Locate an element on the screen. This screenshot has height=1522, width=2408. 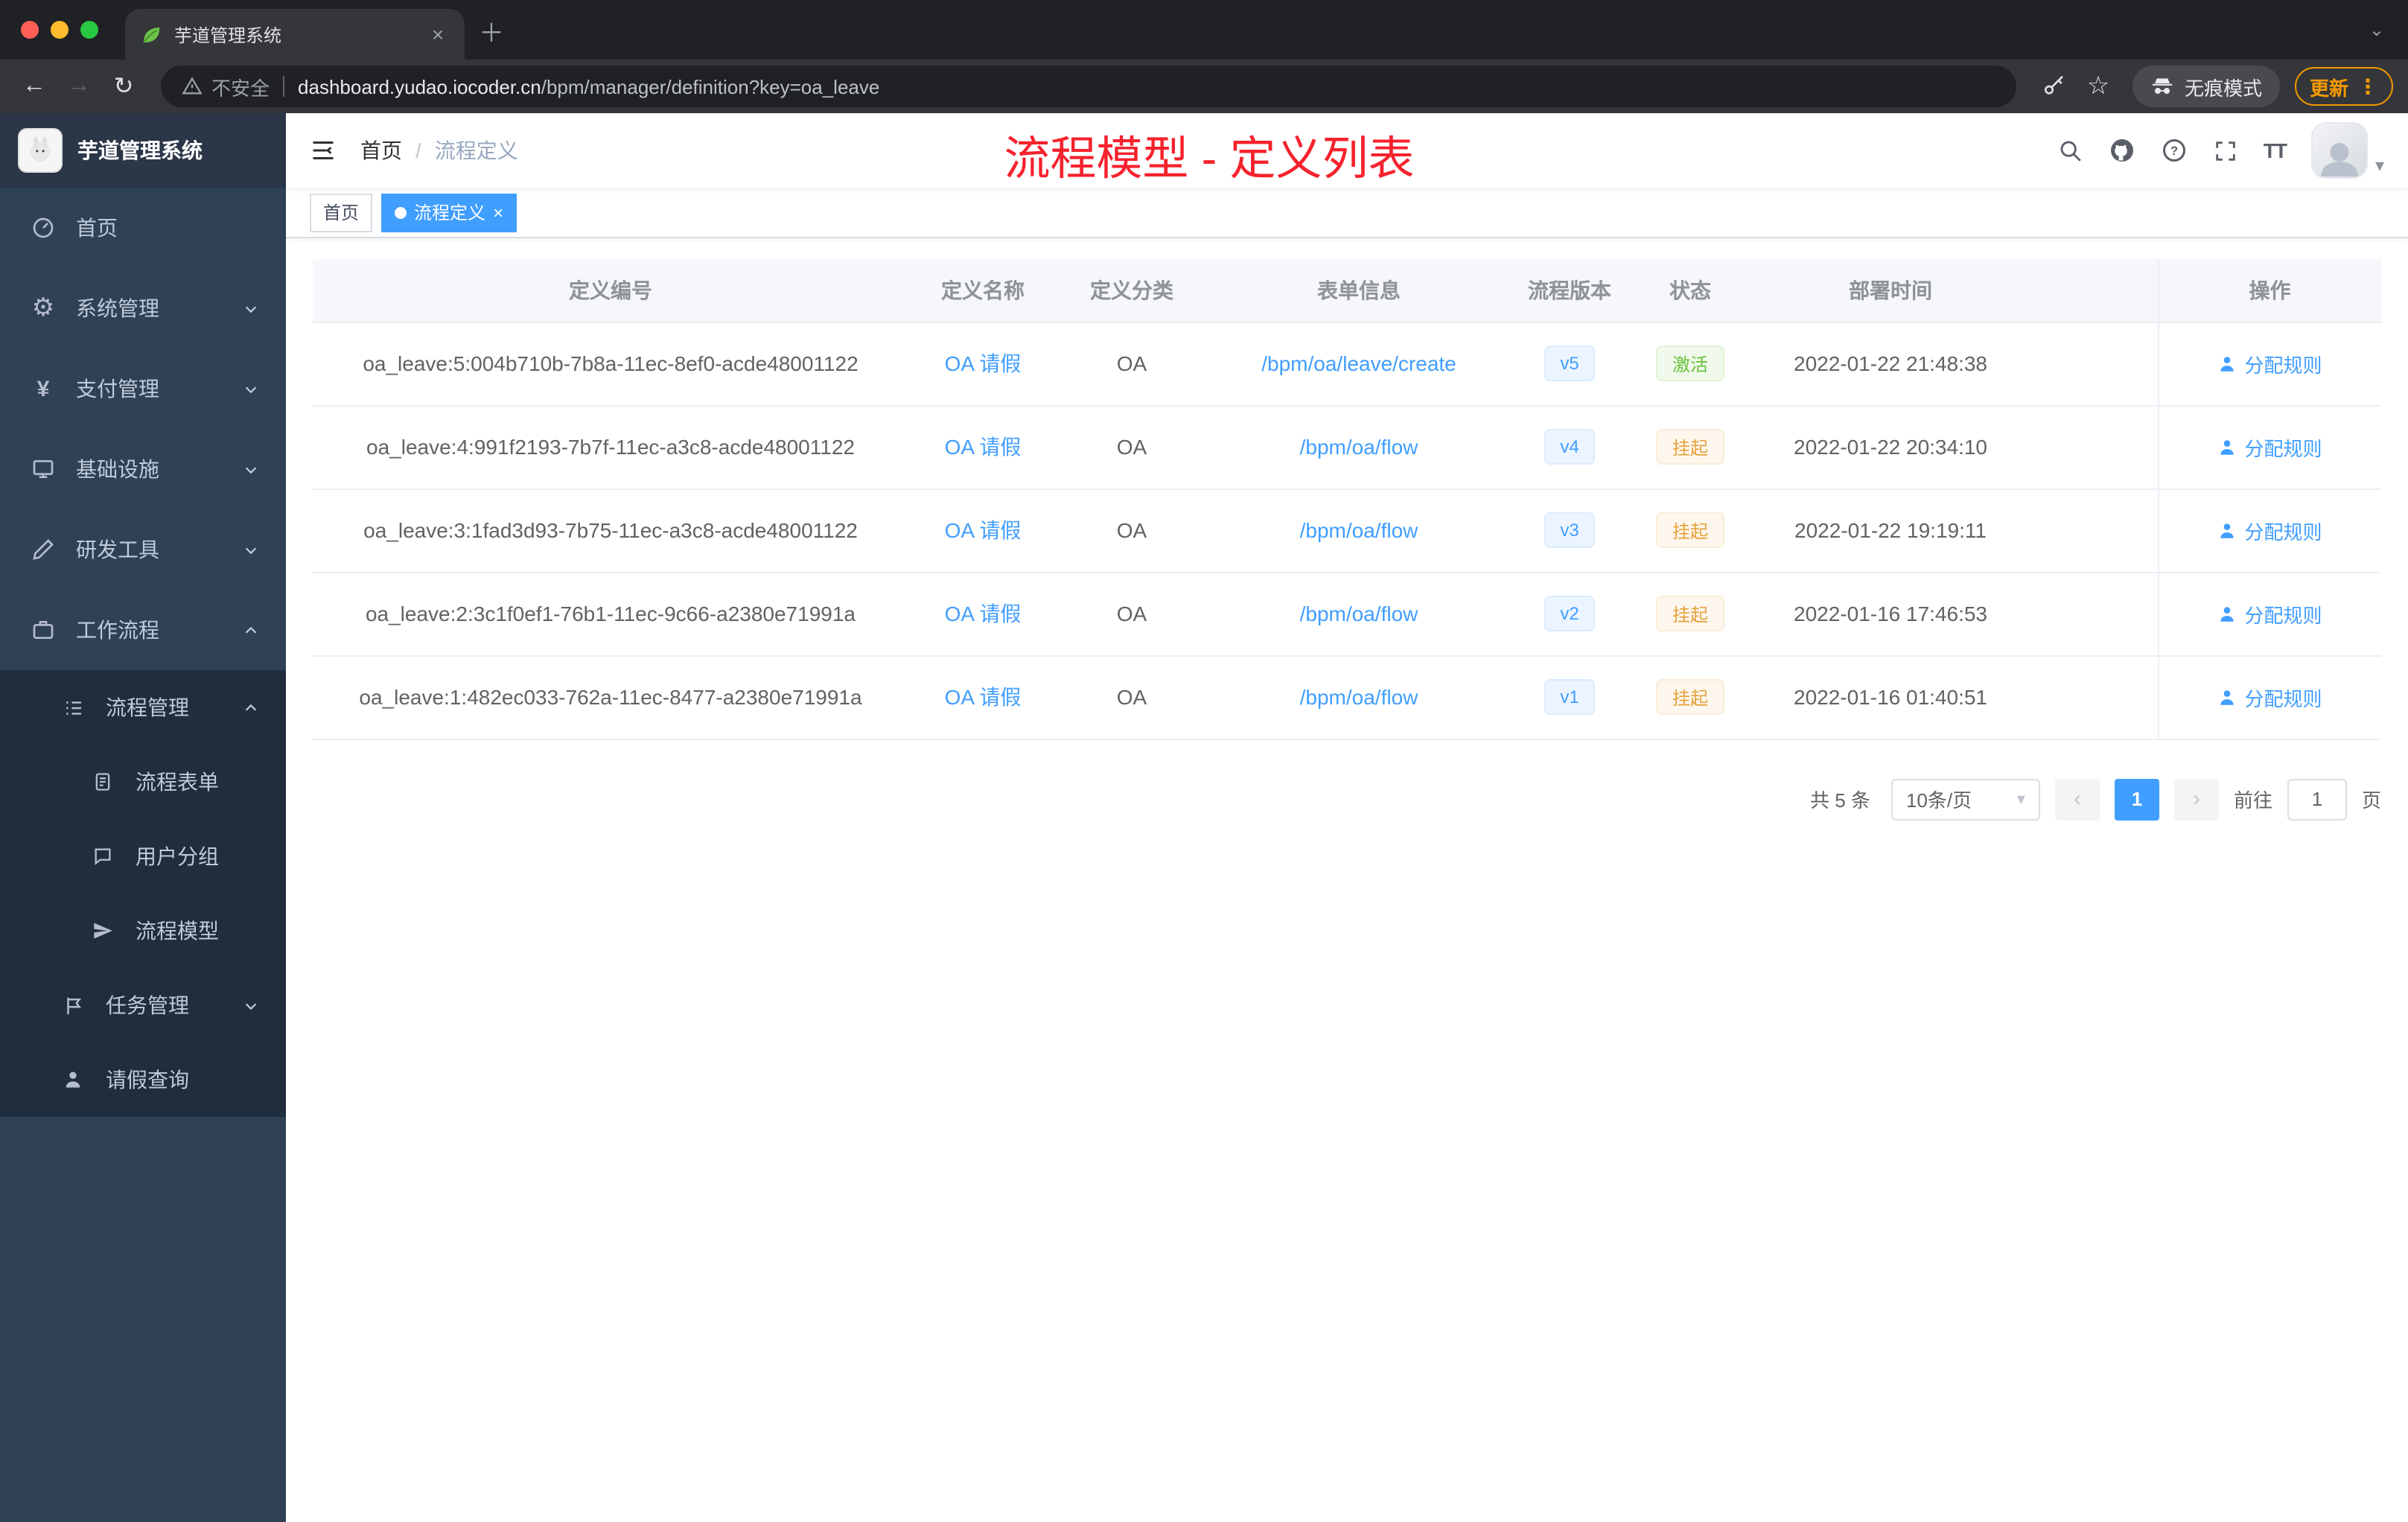
sidebar-item-leave-query: 请假查询 is located at coordinates (143, 1079).